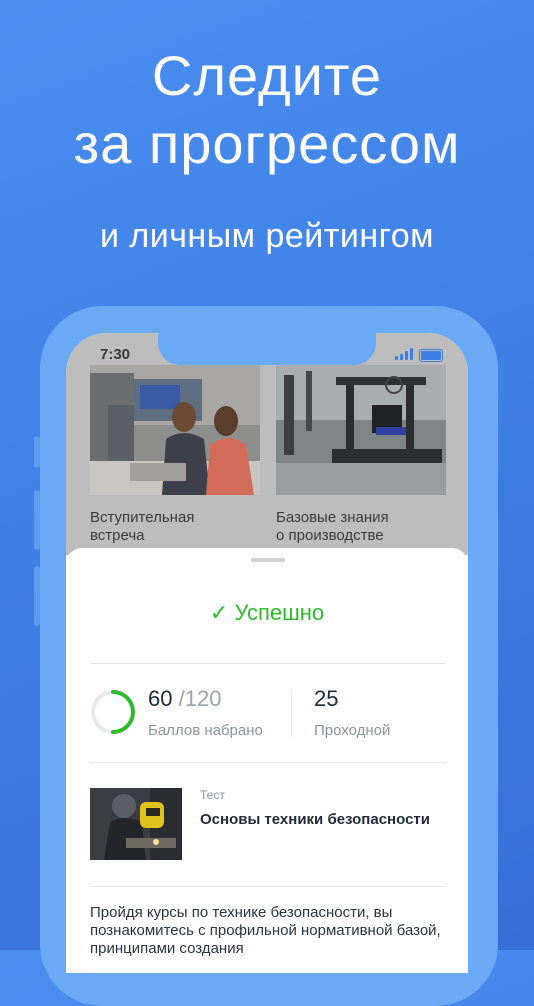 This screenshot has height=1006, width=534. What do you see at coordinates (113, 712) in the screenshot?
I see `score-progress-ring` at bounding box center [113, 712].